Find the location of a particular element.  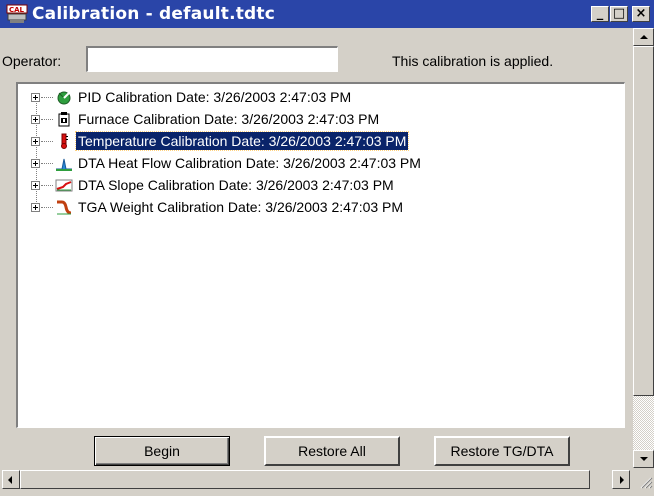

horizontal-scrollbar is located at coordinates (316, 479).